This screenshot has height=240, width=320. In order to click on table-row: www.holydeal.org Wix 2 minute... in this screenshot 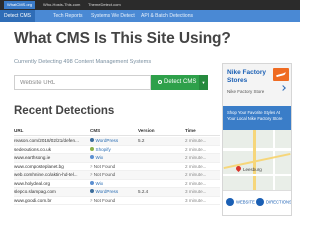, I will do `click(117, 184)`.